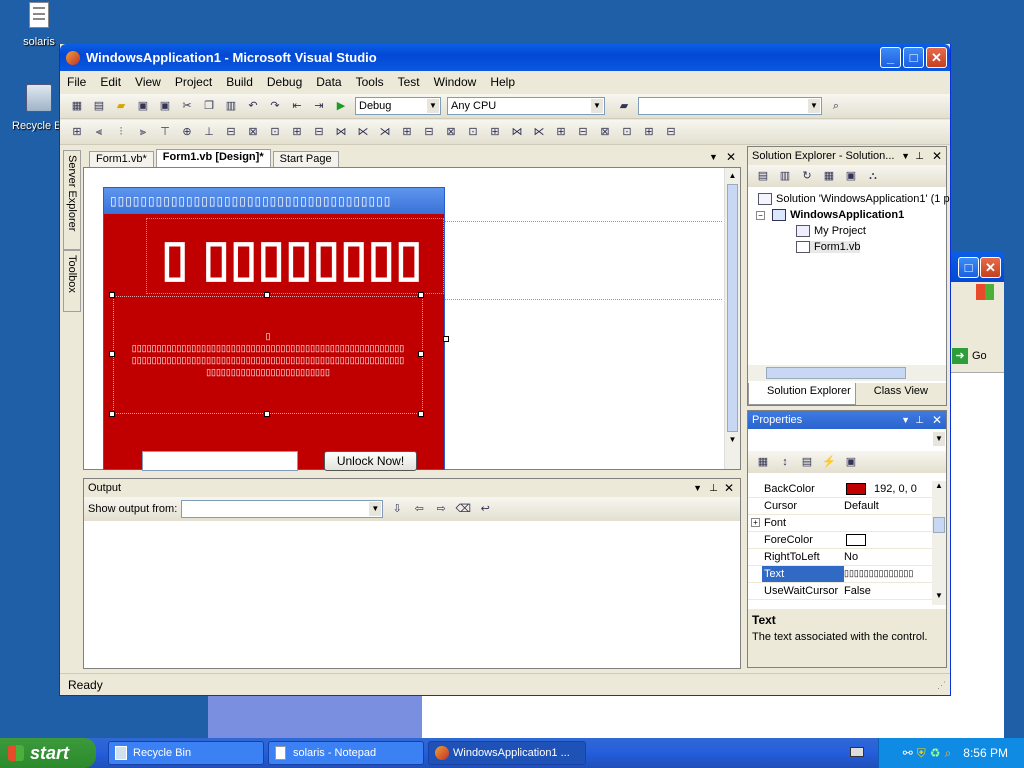 This screenshot has height=768, width=1024. I want to click on copy-icon: ❐, so click(209, 106).